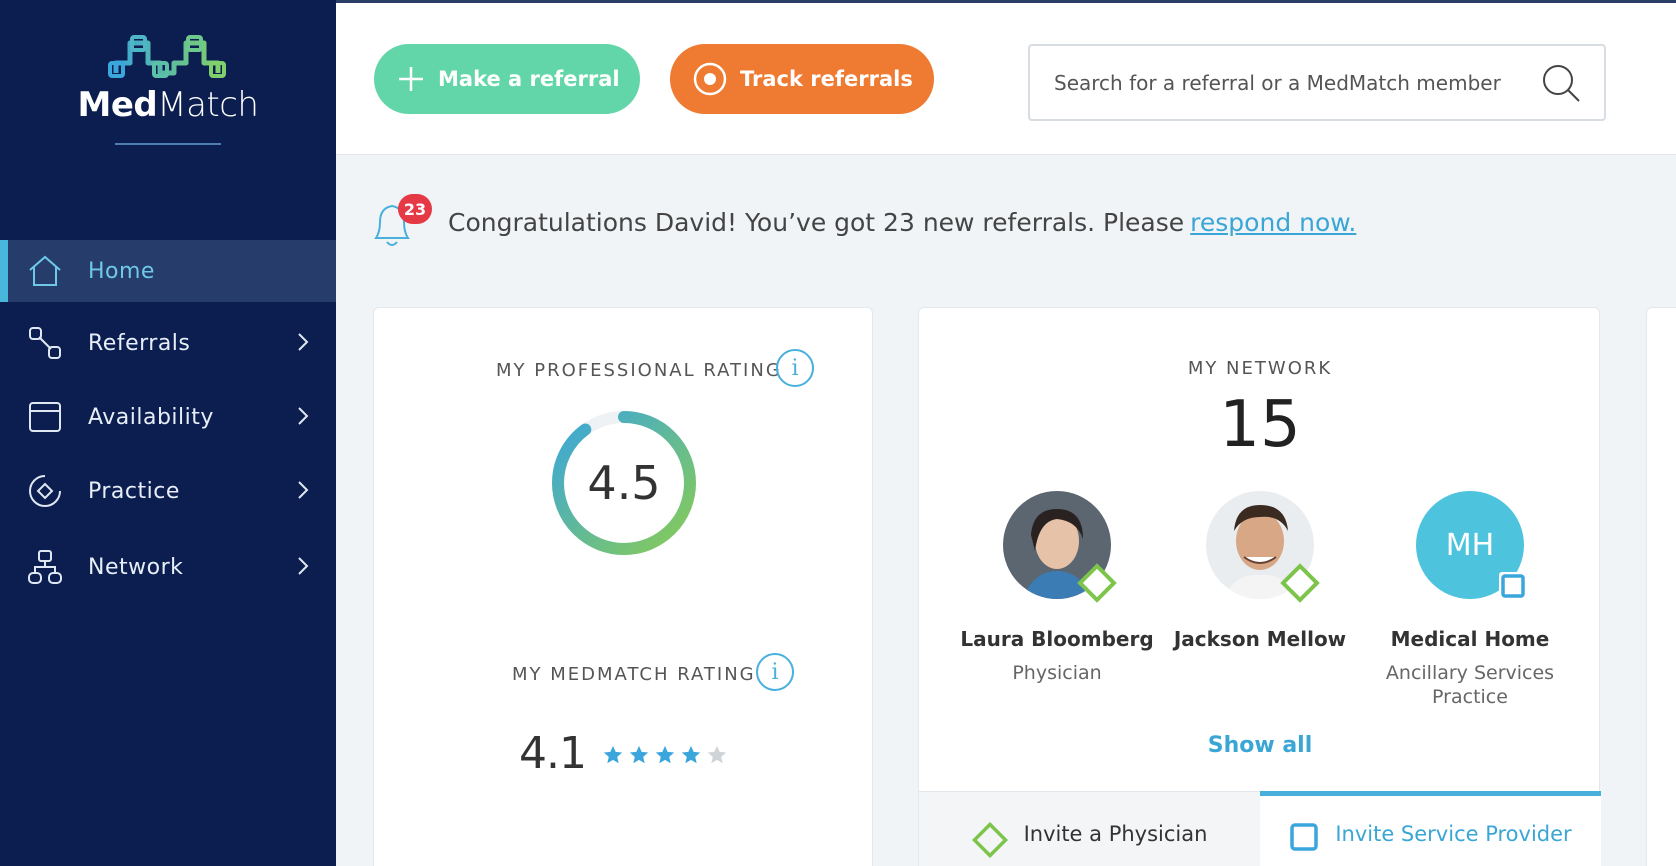 The image size is (1676, 866). Describe the element at coordinates (1115, 834) in the screenshot. I see `tab-label: Invite a Physician` at that location.